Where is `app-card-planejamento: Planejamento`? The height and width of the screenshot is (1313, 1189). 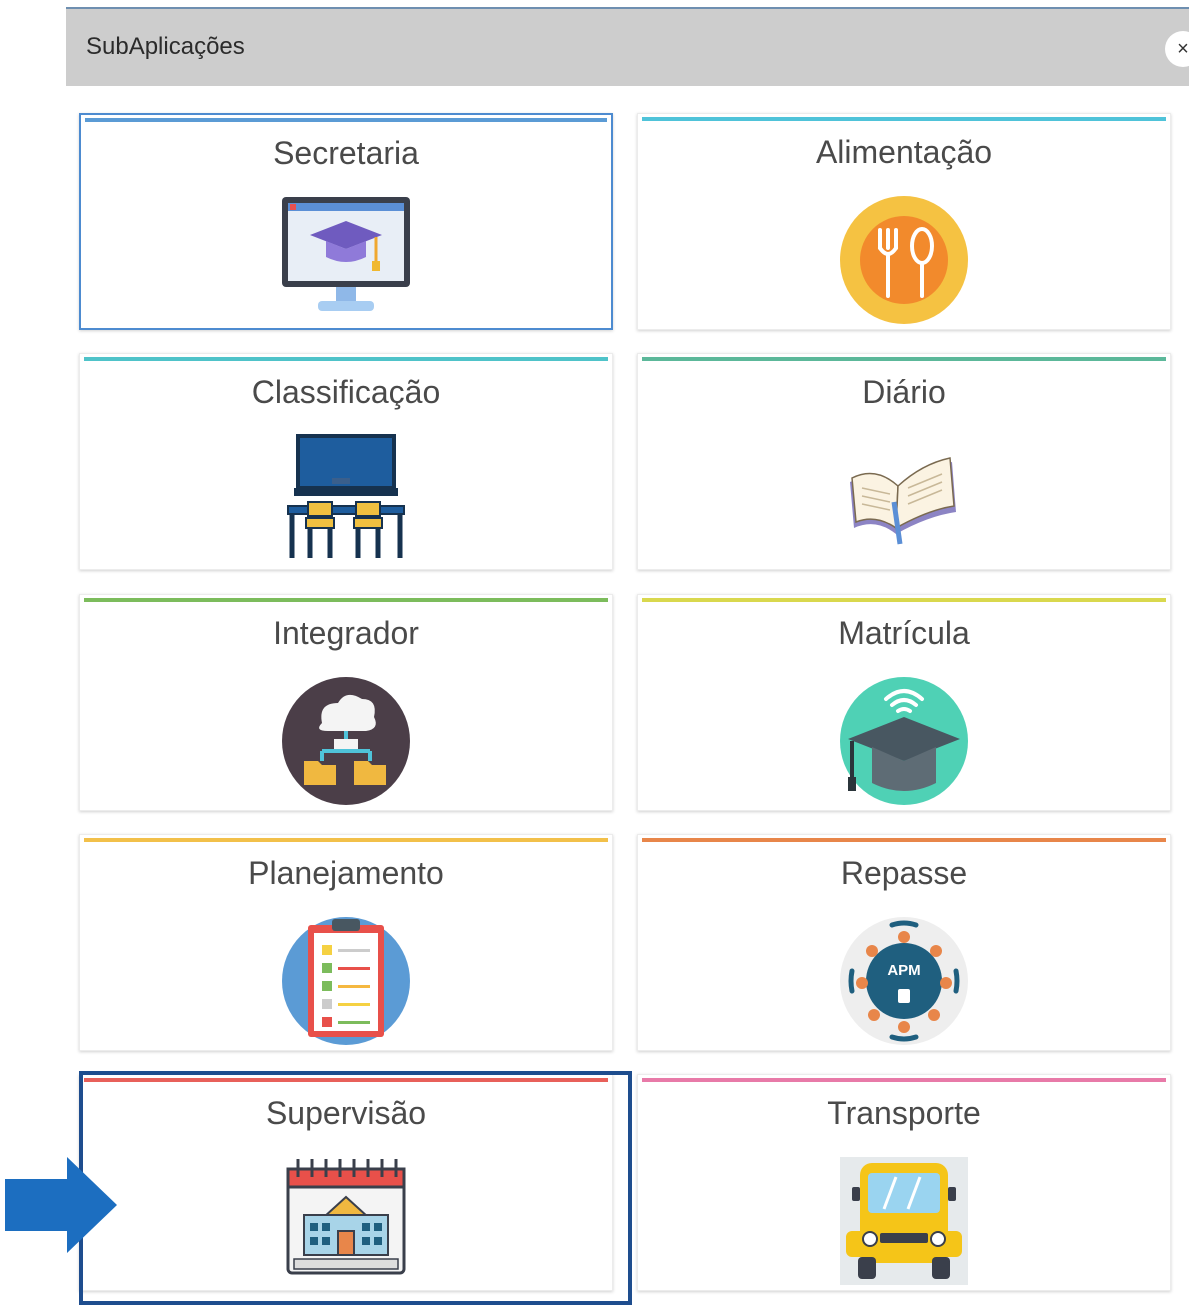
app-card-planejamento: Planejamento is located at coordinates (346, 942).